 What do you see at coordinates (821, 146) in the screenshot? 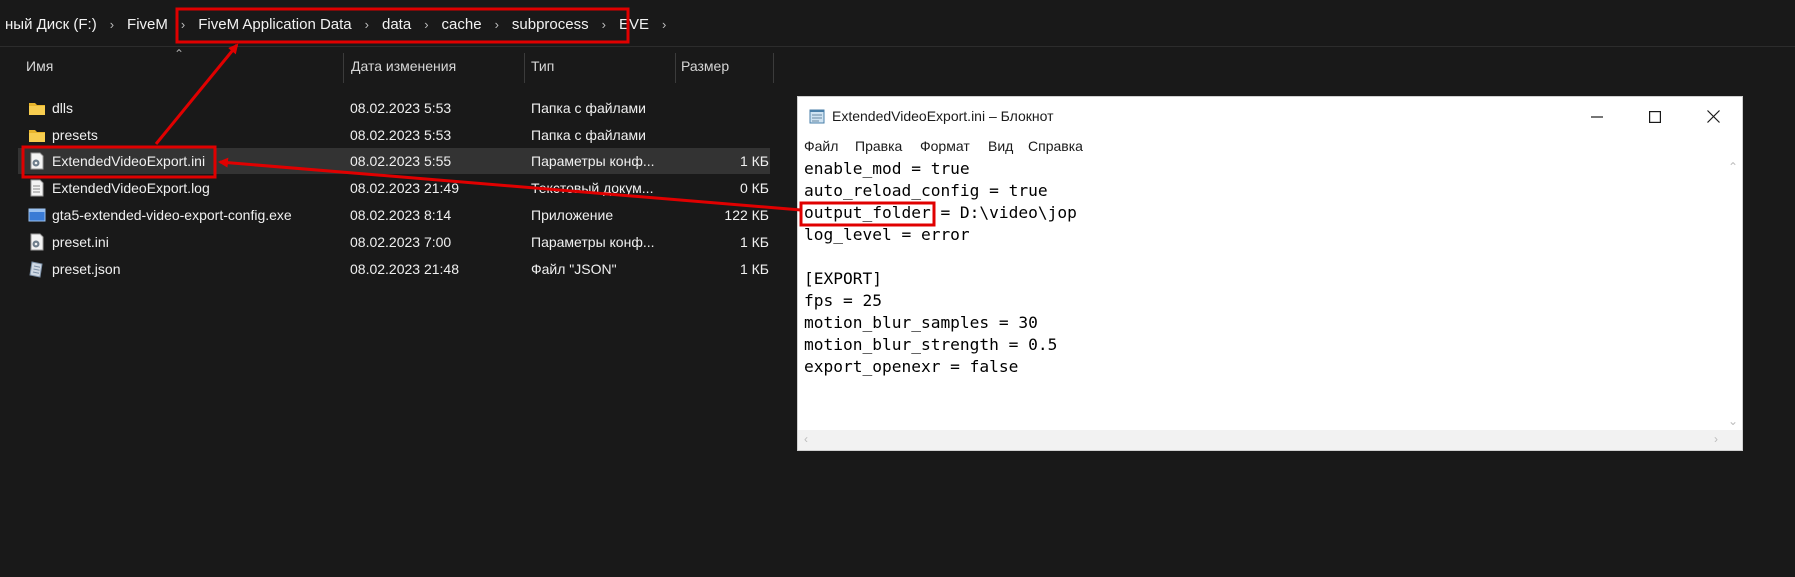
I see `menu-file: Файл` at bounding box center [821, 146].